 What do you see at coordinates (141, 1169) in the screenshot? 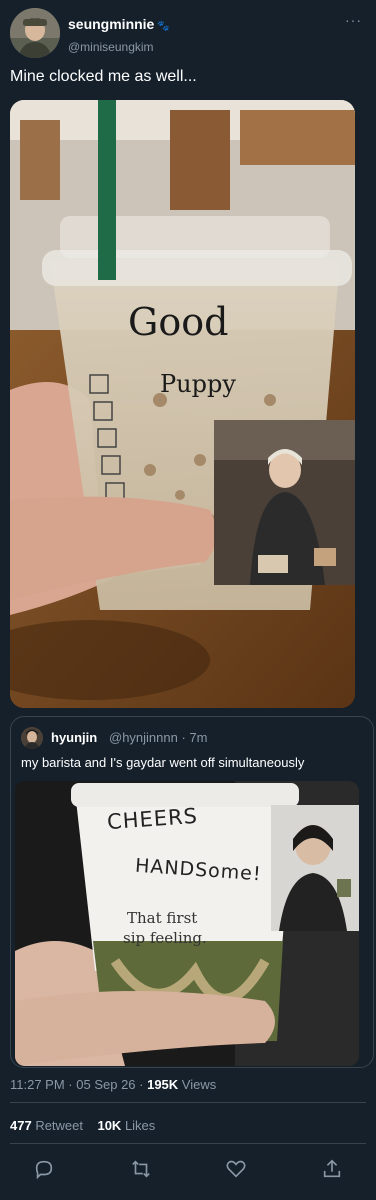
I see `retweet-icon` at bounding box center [141, 1169].